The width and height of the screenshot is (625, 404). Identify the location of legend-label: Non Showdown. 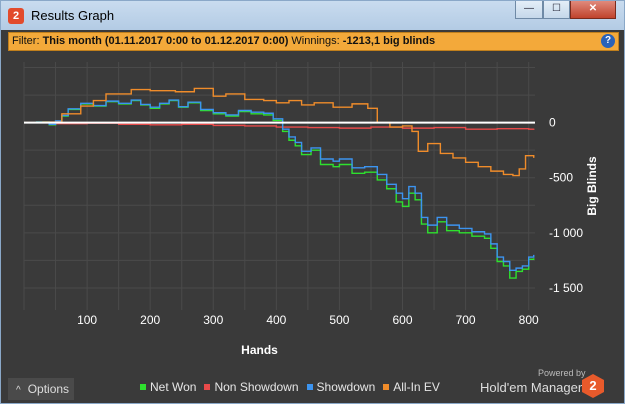
(256, 387).